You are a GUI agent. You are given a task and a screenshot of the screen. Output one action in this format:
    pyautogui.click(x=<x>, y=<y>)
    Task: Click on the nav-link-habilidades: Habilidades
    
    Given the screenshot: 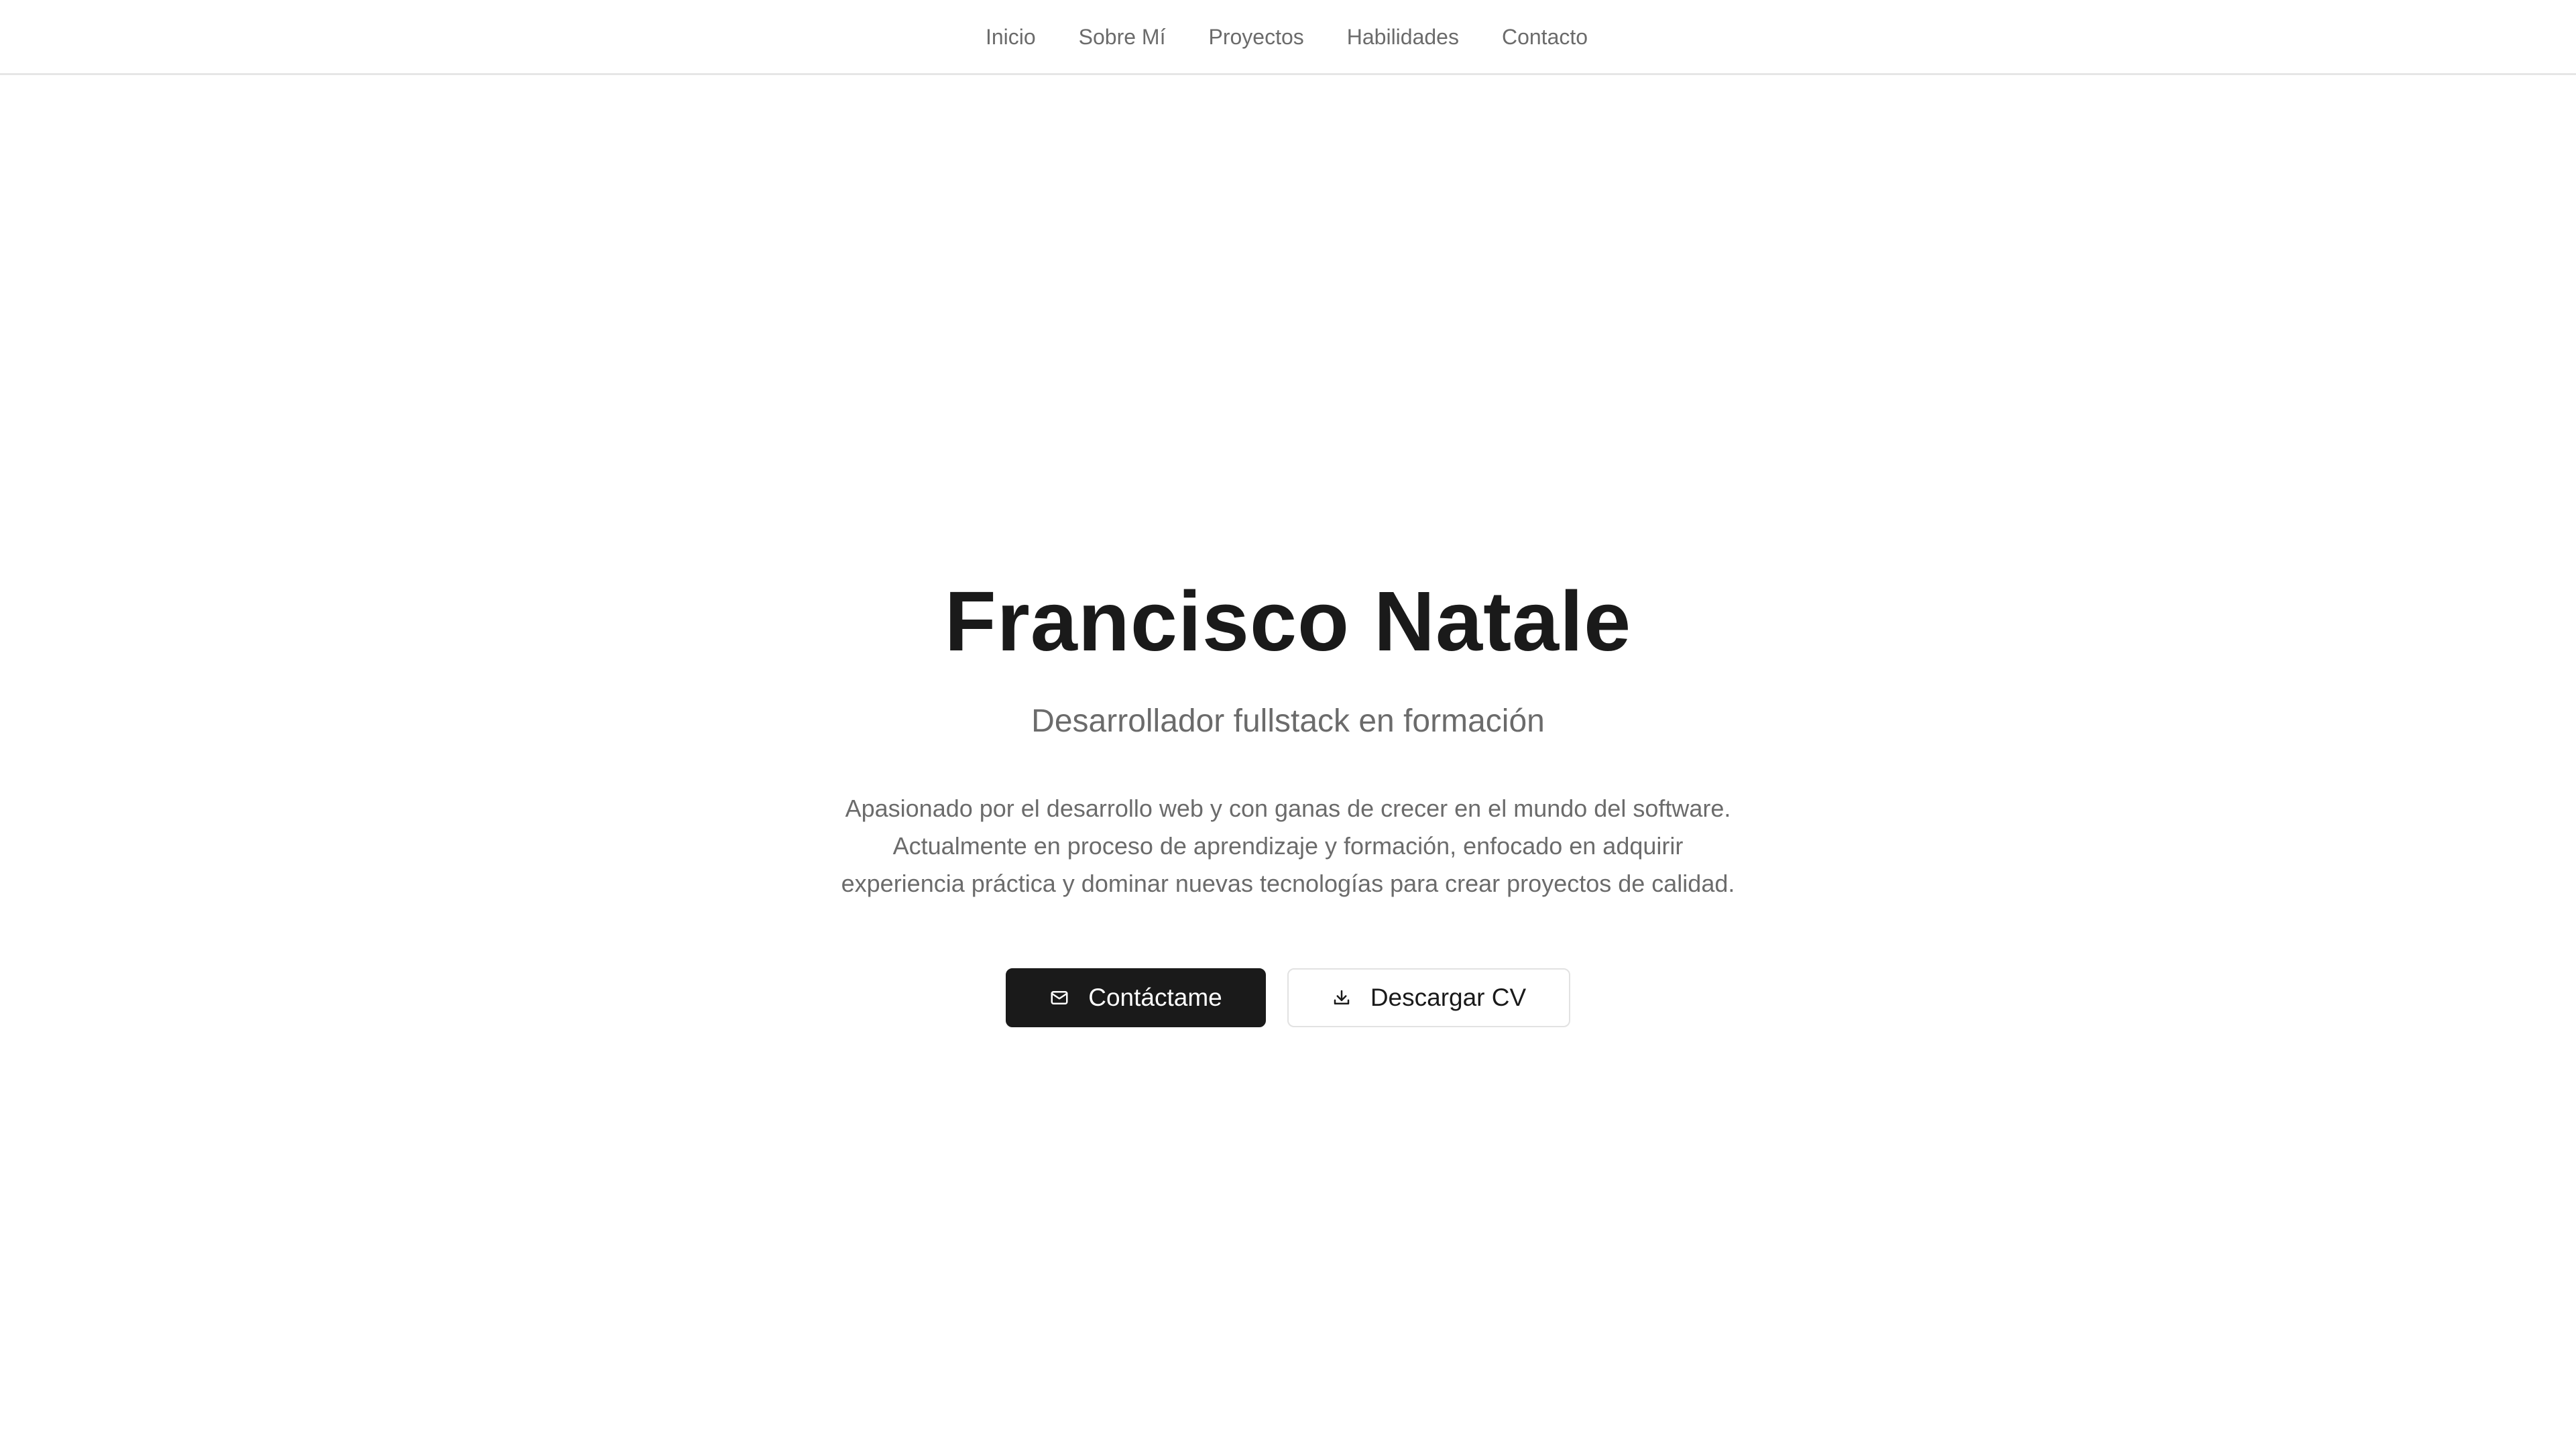 What is the action you would take?
    pyautogui.click(x=1403, y=37)
    